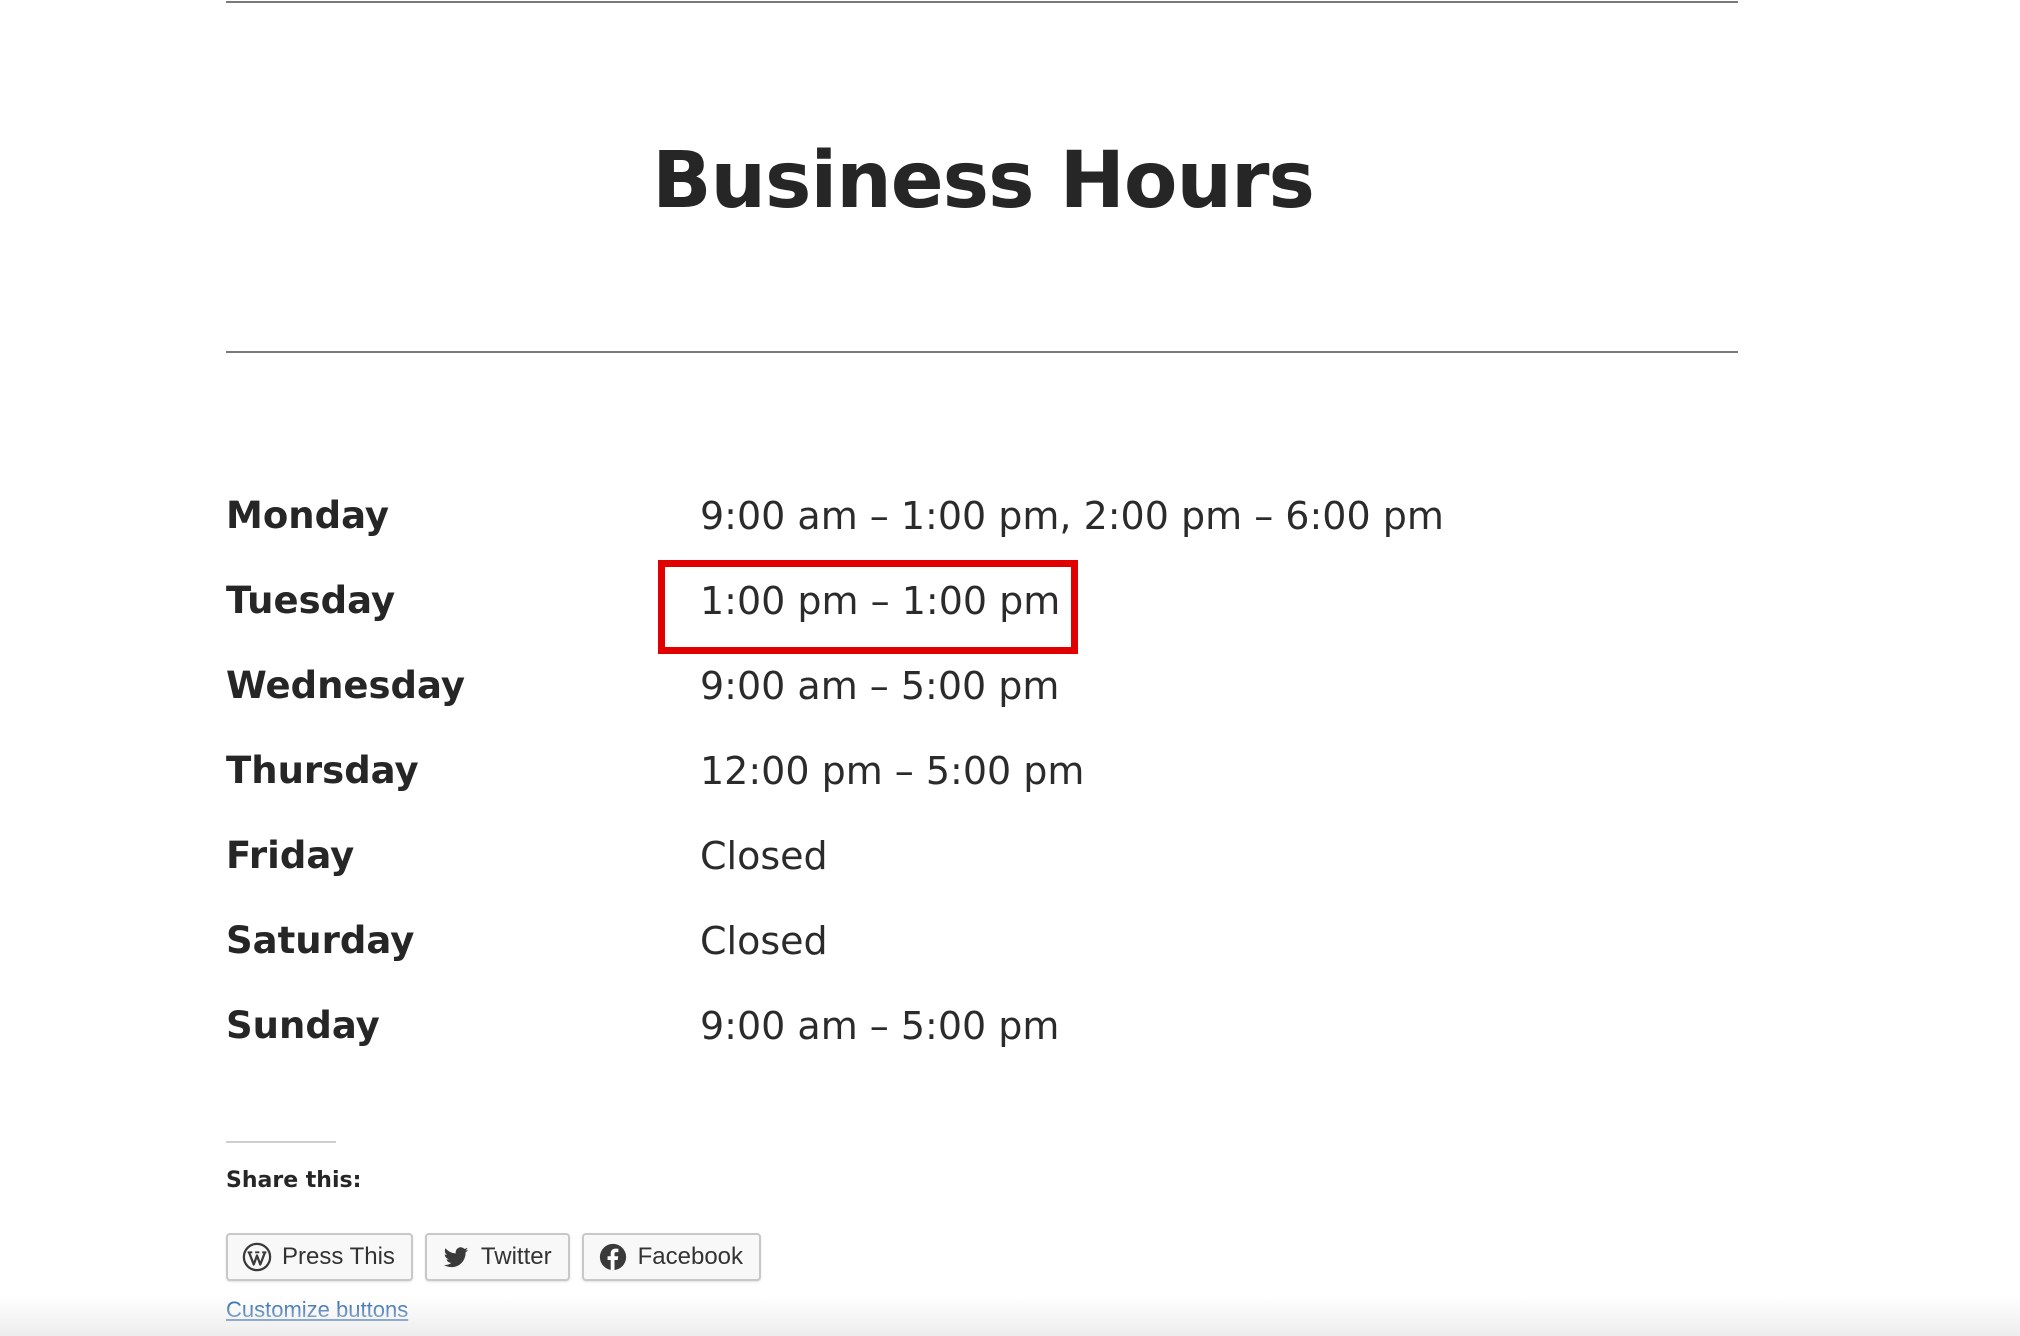 Image resolution: width=2020 pixels, height=1336 pixels. I want to click on facebook-button: Facebook, so click(671, 1257).